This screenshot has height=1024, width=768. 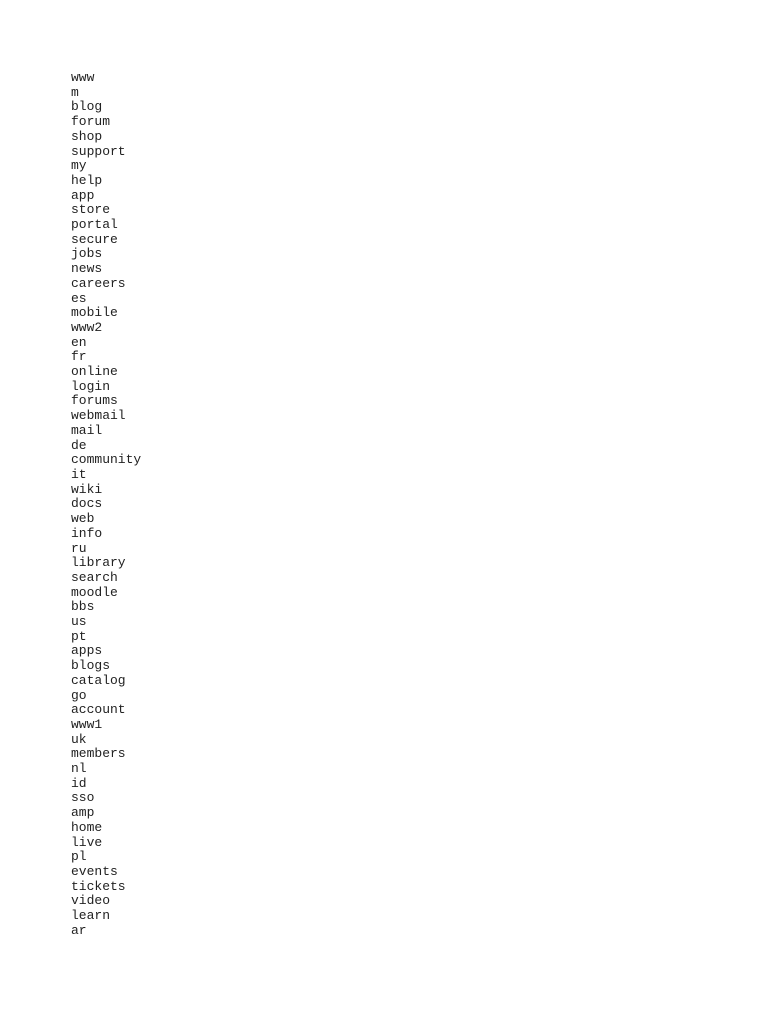 What do you see at coordinates (94, 239) in the screenshot?
I see `text-line: secure` at bounding box center [94, 239].